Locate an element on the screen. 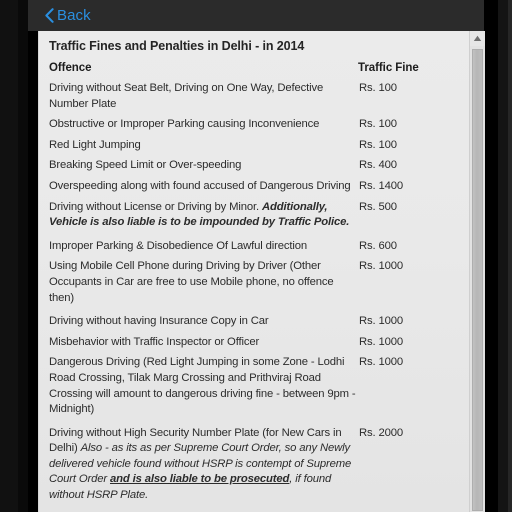  triangle-up-icon is located at coordinates (477, 38).